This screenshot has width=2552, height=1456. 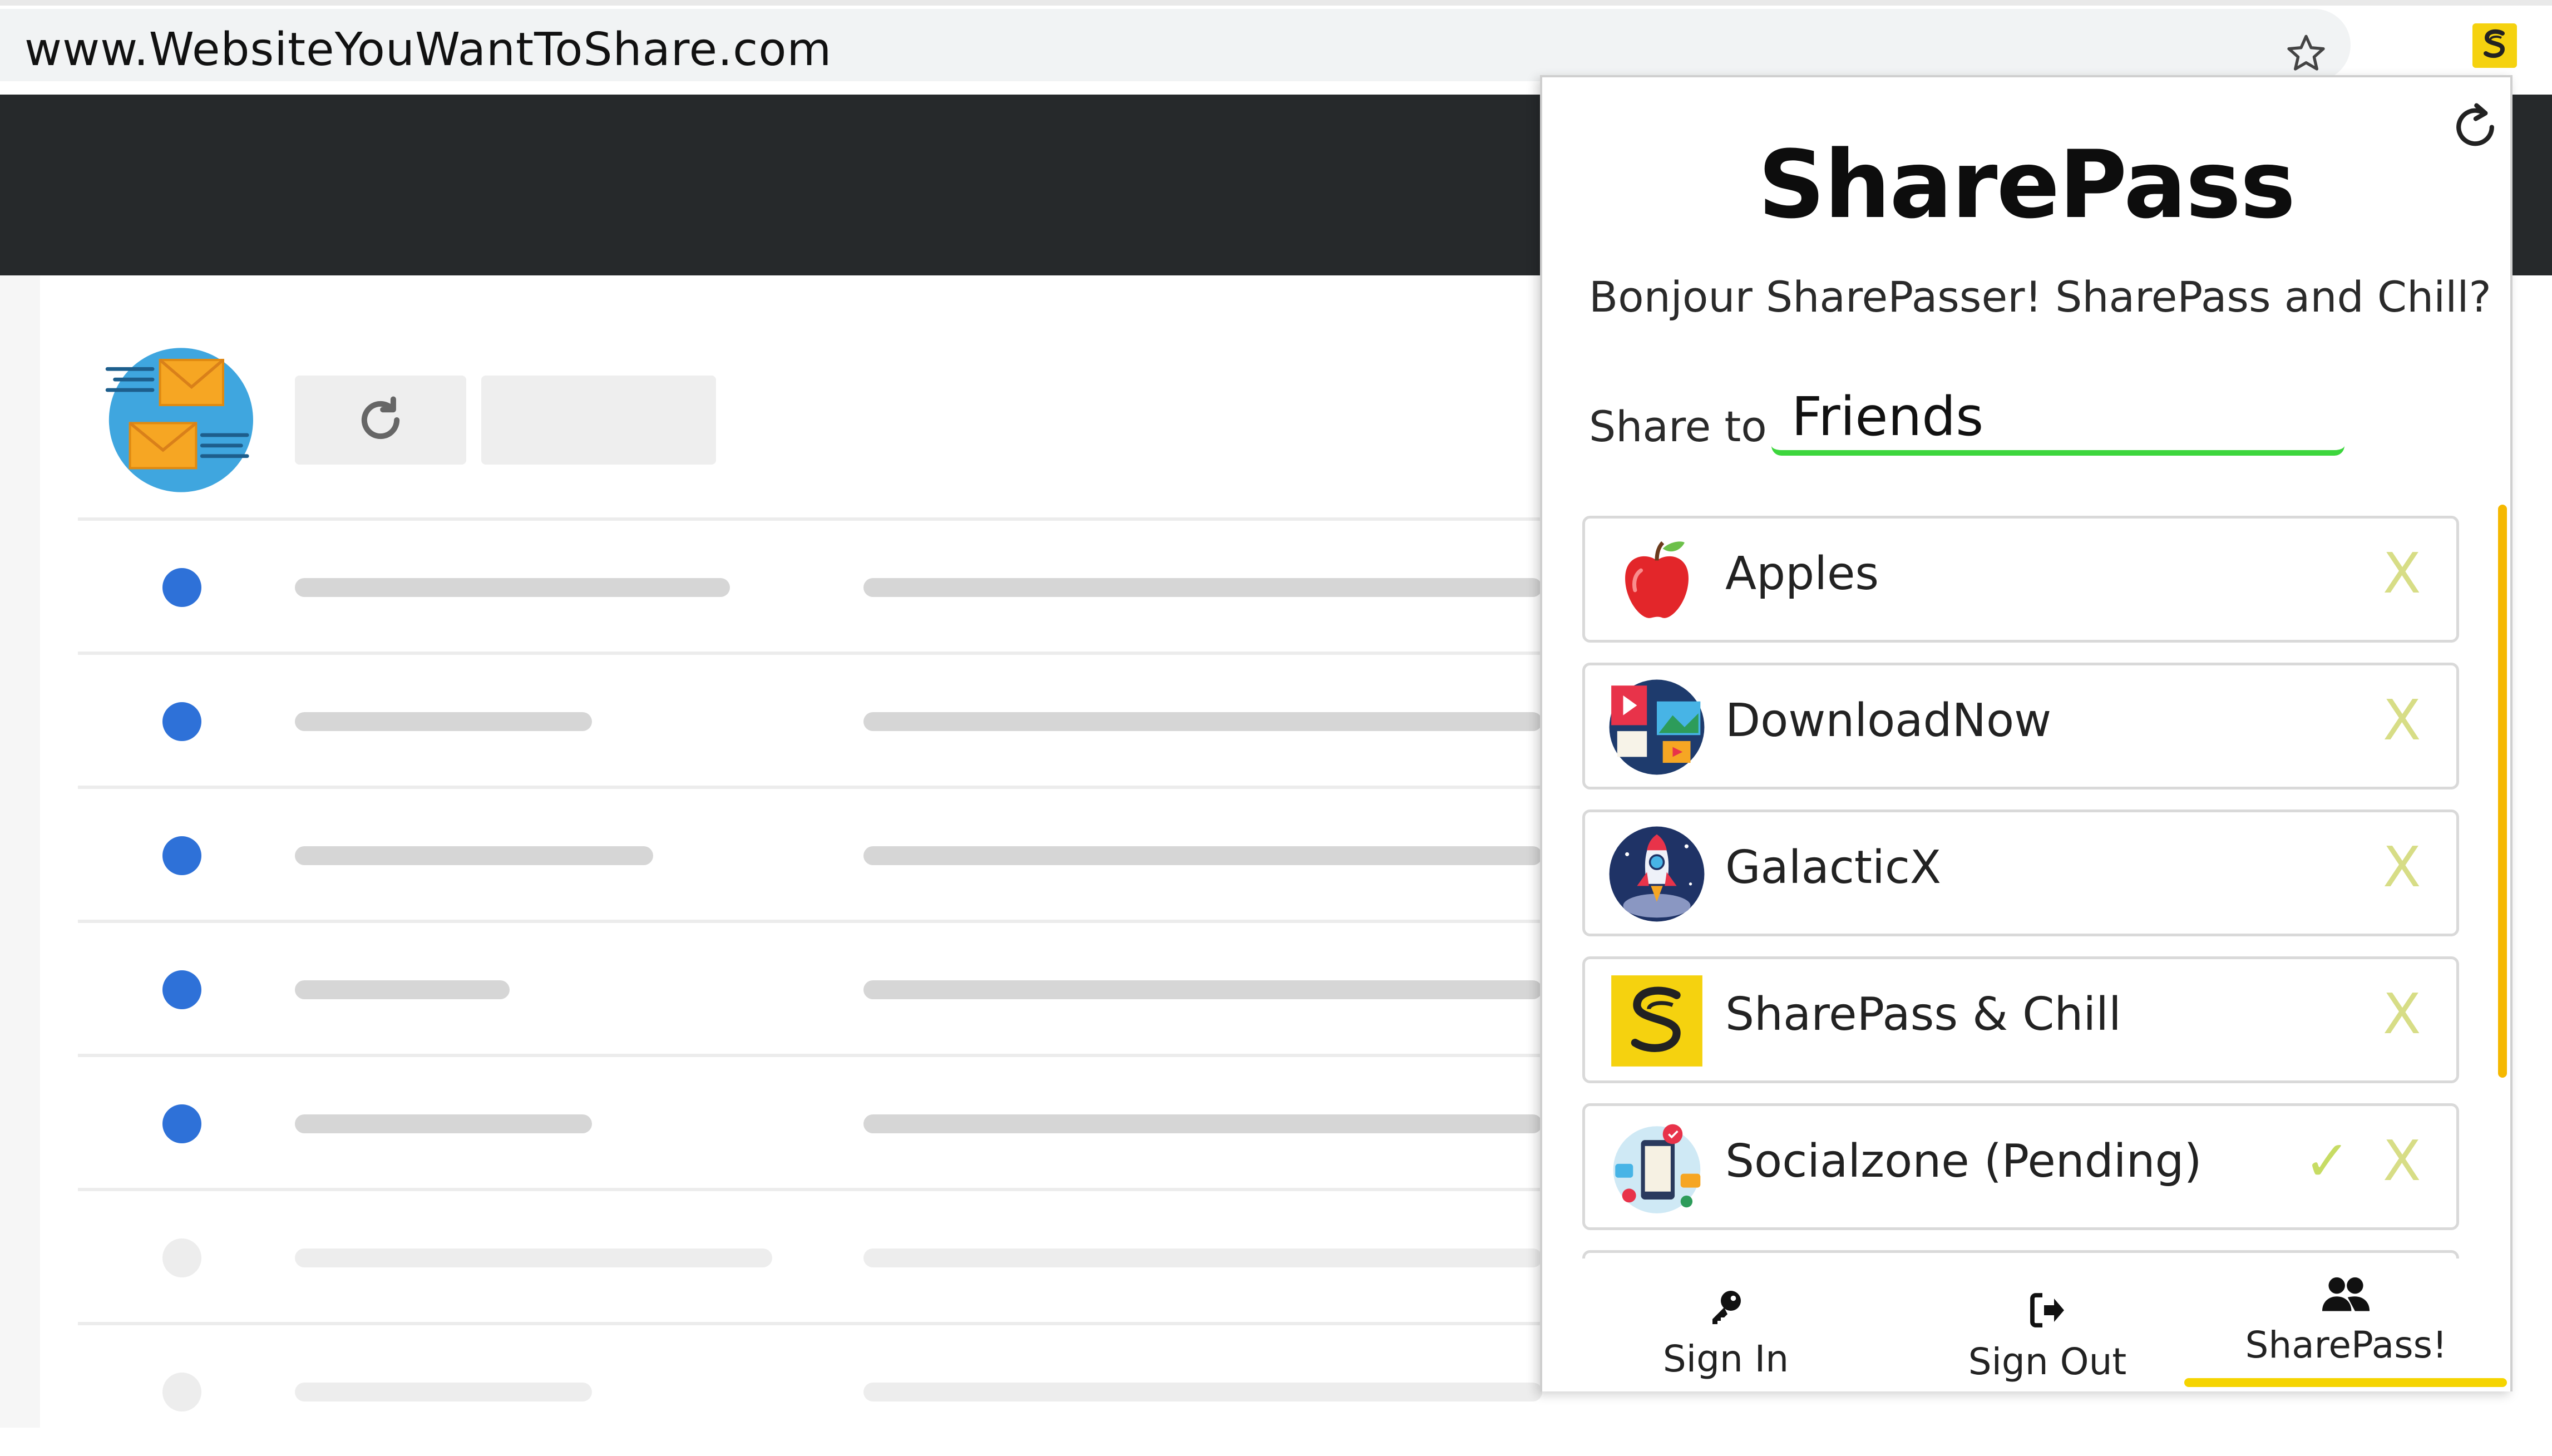 I want to click on bottom-tab-bar: Sign In Sign Out SharePass!, so click(x=2026, y=1326).